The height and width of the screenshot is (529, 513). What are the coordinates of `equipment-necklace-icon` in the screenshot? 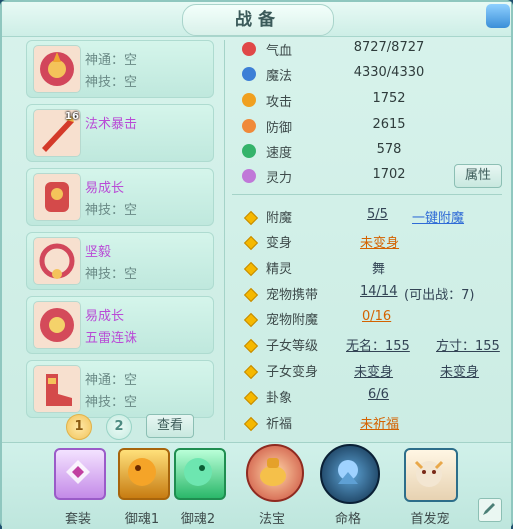 It's located at (57, 261).